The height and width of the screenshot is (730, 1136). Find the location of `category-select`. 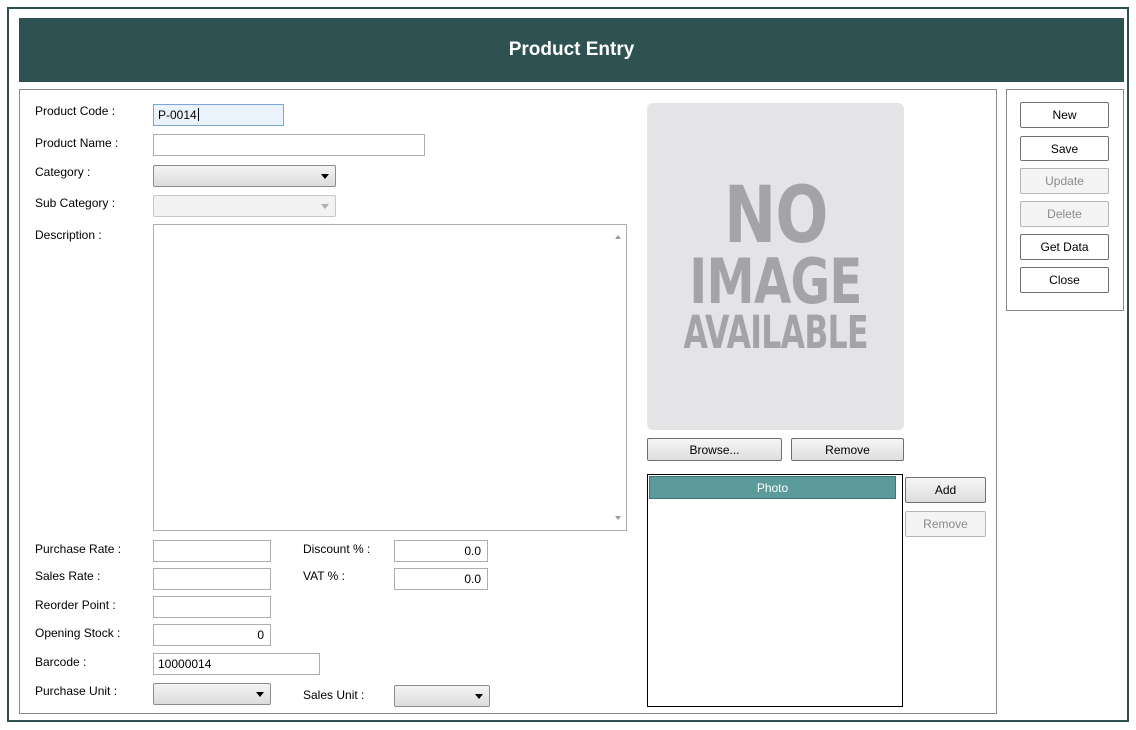

category-select is located at coordinates (244, 176).